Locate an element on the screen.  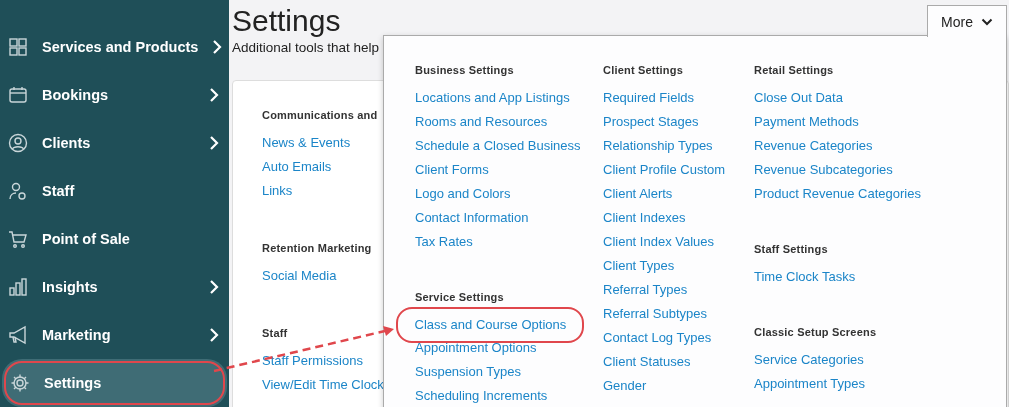
section-heading: Business Settings is located at coordinates (464, 70).